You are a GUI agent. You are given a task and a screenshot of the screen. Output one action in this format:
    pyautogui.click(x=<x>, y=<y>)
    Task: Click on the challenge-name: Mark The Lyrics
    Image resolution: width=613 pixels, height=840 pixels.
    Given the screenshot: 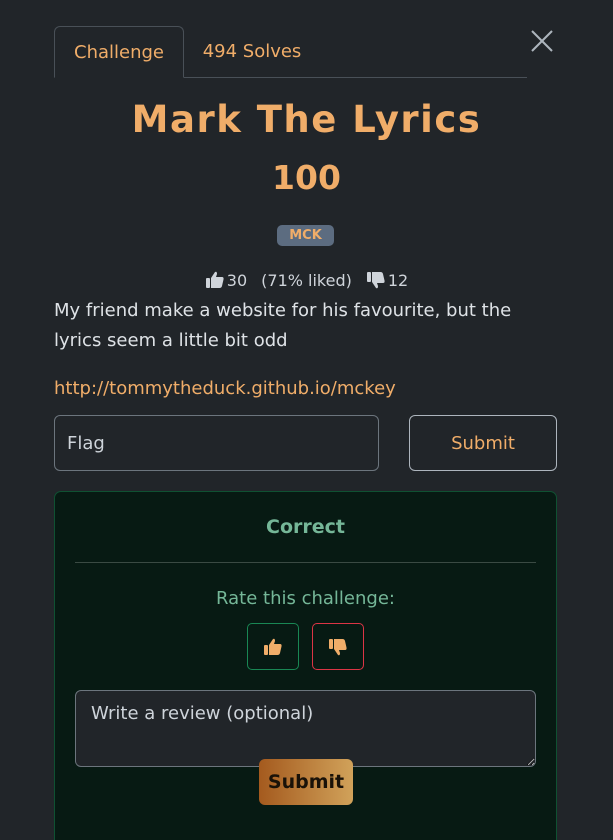 What is the action you would take?
    pyautogui.click(x=306, y=119)
    